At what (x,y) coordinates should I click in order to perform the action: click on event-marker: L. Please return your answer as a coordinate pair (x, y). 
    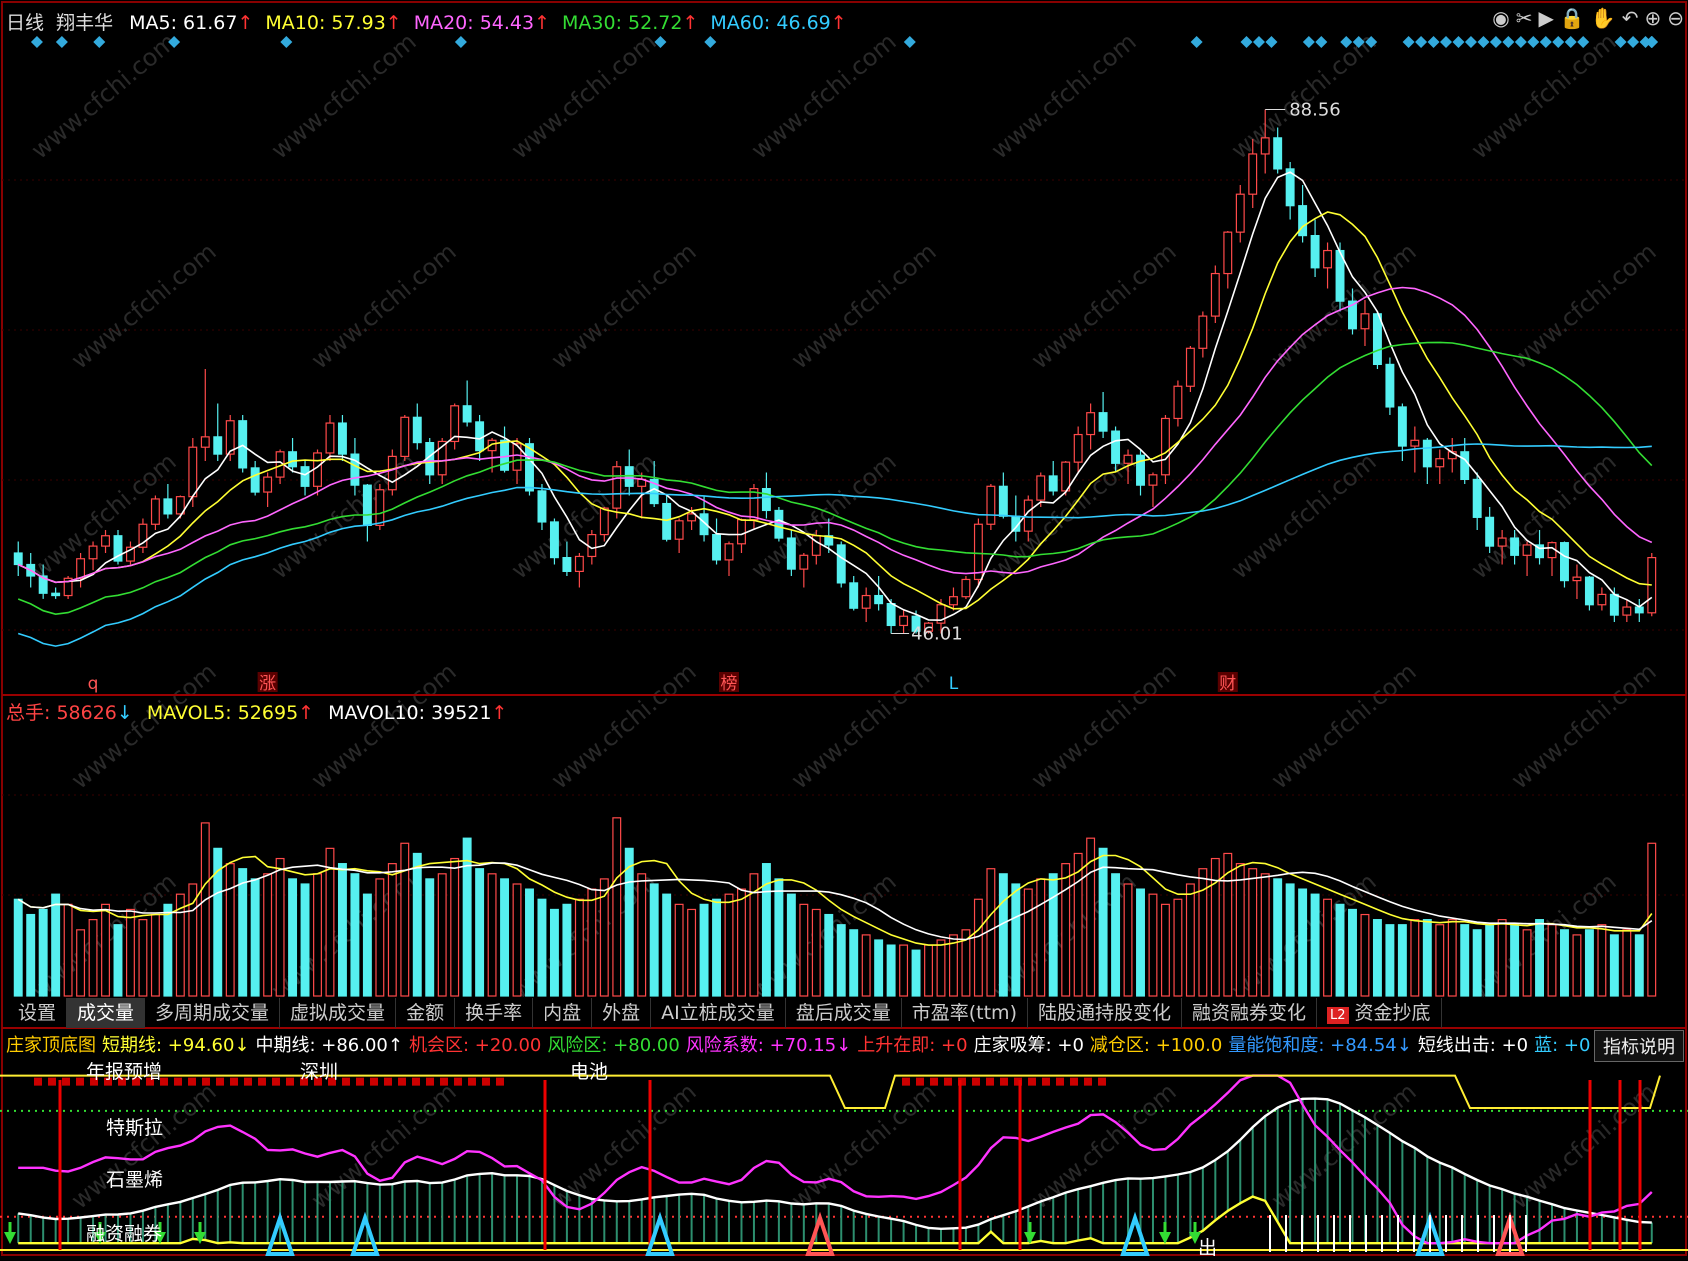
    Looking at the image, I should click on (954, 684).